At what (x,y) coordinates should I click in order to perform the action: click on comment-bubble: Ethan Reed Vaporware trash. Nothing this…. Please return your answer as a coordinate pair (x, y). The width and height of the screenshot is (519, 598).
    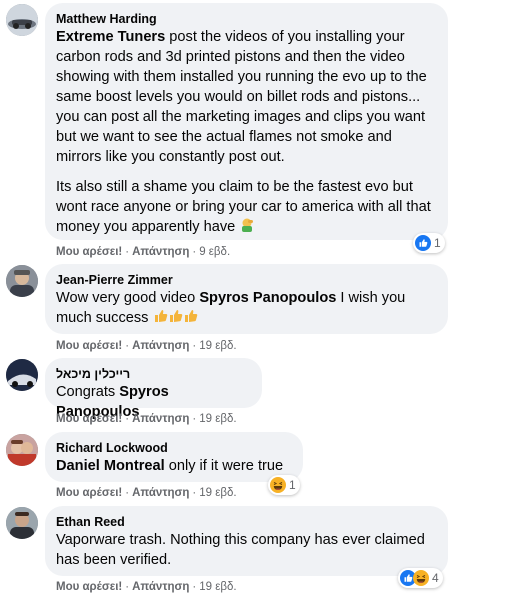
    Looking at the image, I should click on (246, 541).